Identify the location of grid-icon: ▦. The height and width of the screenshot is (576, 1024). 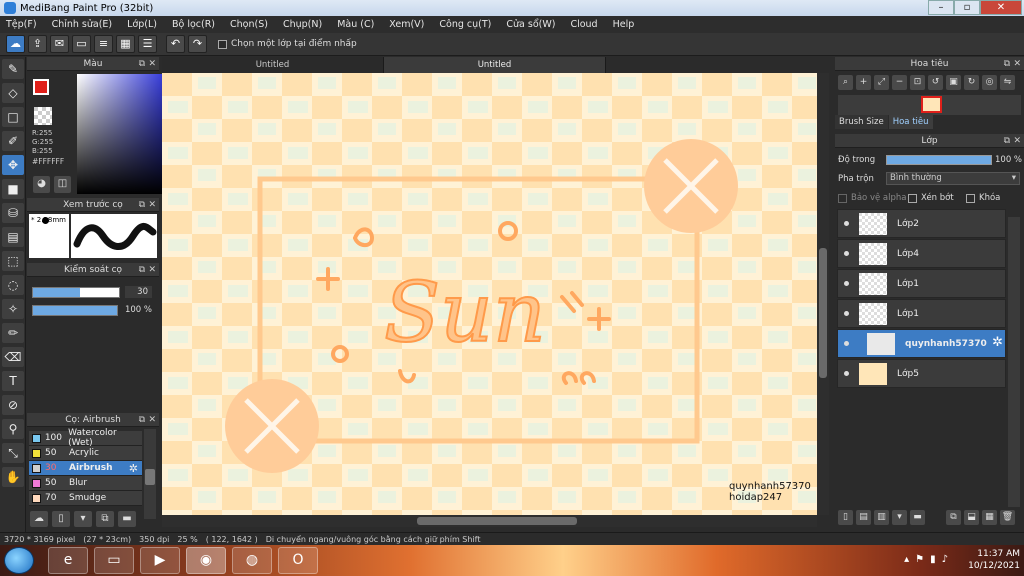
(125, 44).